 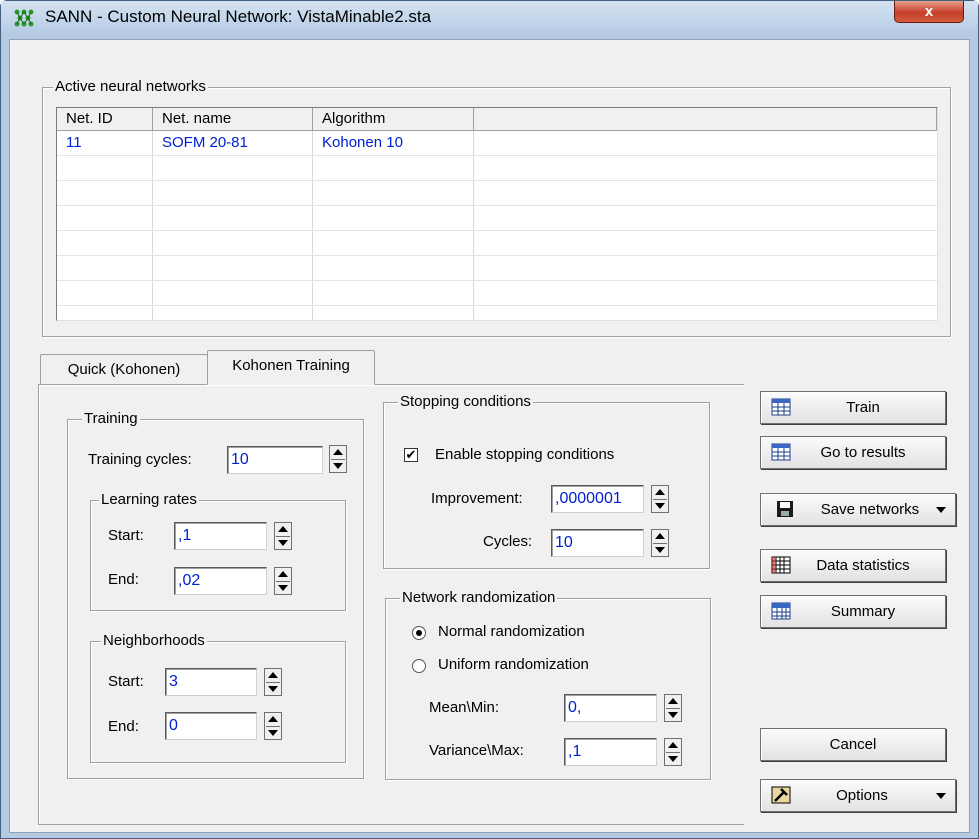 What do you see at coordinates (419, 633) in the screenshot?
I see `normal-randomization-radio` at bounding box center [419, 633].